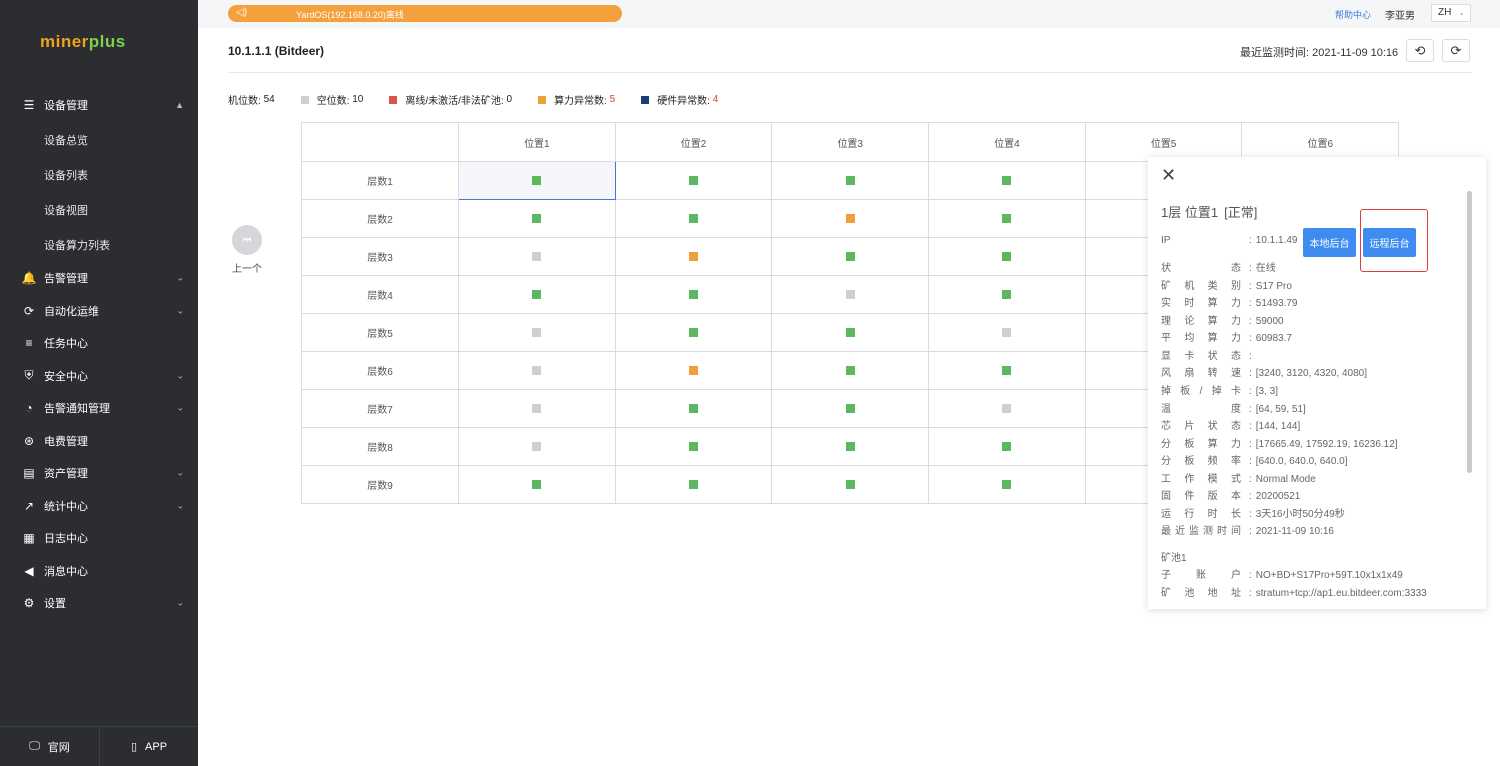  Describe the element at coordinates (99, 571) in the screenshot. I see `menu-messages: ◀ 消息中心` at that location.